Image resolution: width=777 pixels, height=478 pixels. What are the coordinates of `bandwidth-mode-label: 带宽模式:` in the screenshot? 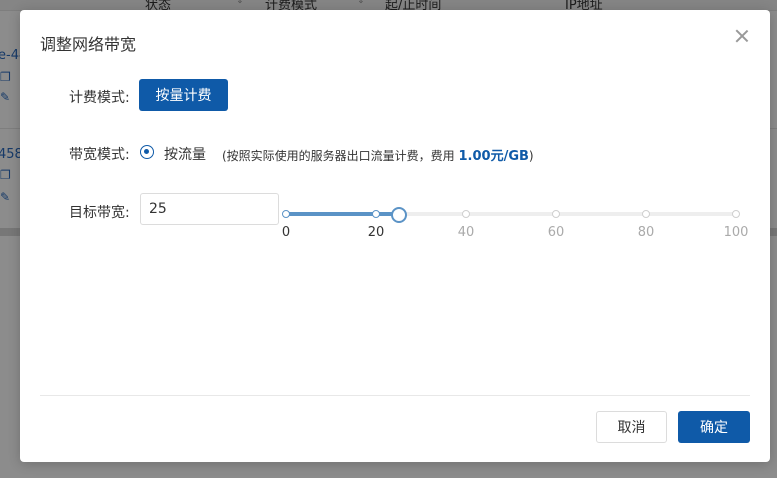 It's located at (99, 155).